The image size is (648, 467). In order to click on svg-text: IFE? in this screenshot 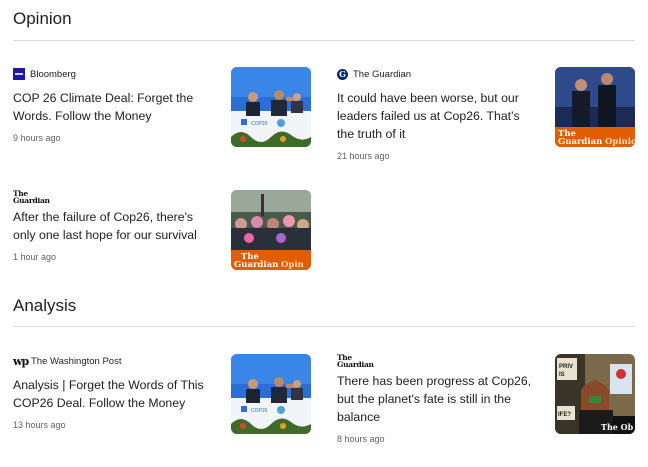, I will do `click(564, 415)`.